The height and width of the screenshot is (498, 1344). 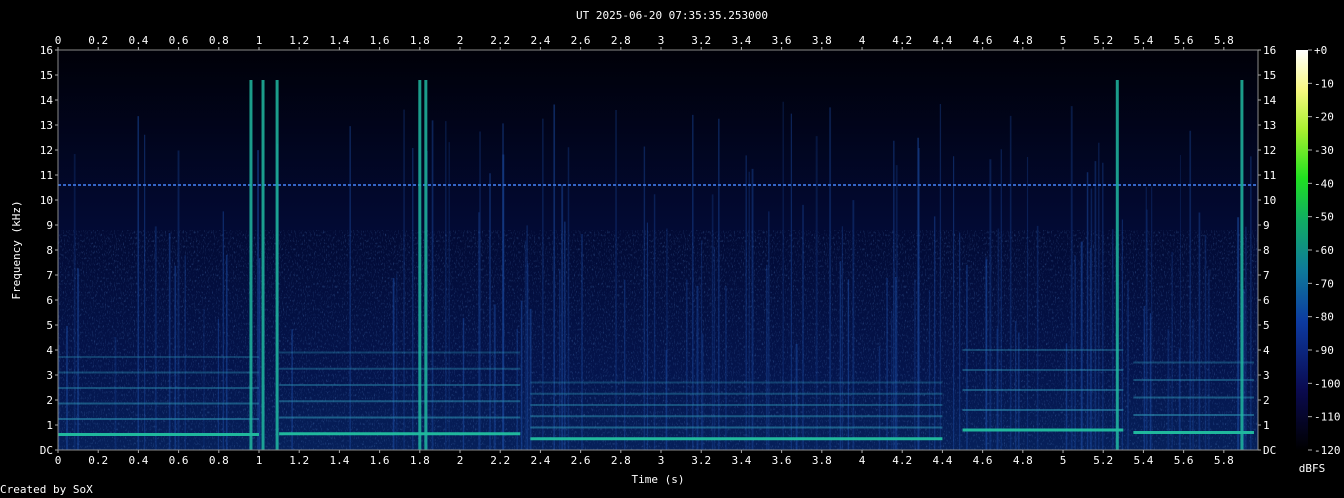 What do you see at coordinates (1327, 417) in the screenshot?
I see `colorbar-tick-label: -110` at bounding box center [1327, 417].